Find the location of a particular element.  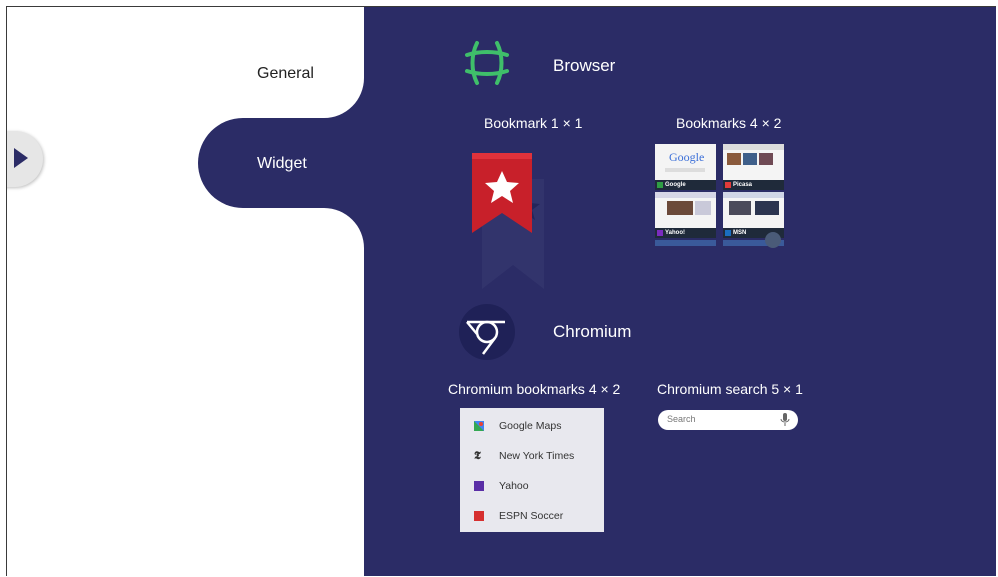

chromium-bookmarks-label: Chromium bookmarks 4 × 2 is located at coordinates (534, 389).